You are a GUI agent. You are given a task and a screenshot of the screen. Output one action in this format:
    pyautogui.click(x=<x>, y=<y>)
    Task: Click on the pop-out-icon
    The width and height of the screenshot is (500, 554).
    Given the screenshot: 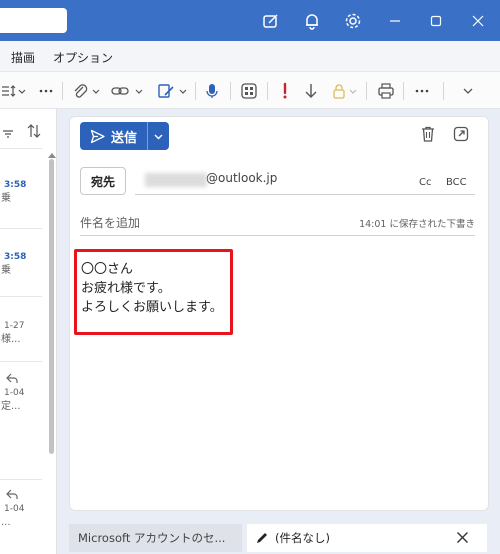 What is the action you would take?
    pyautogui.click(x=461, y=136)
    